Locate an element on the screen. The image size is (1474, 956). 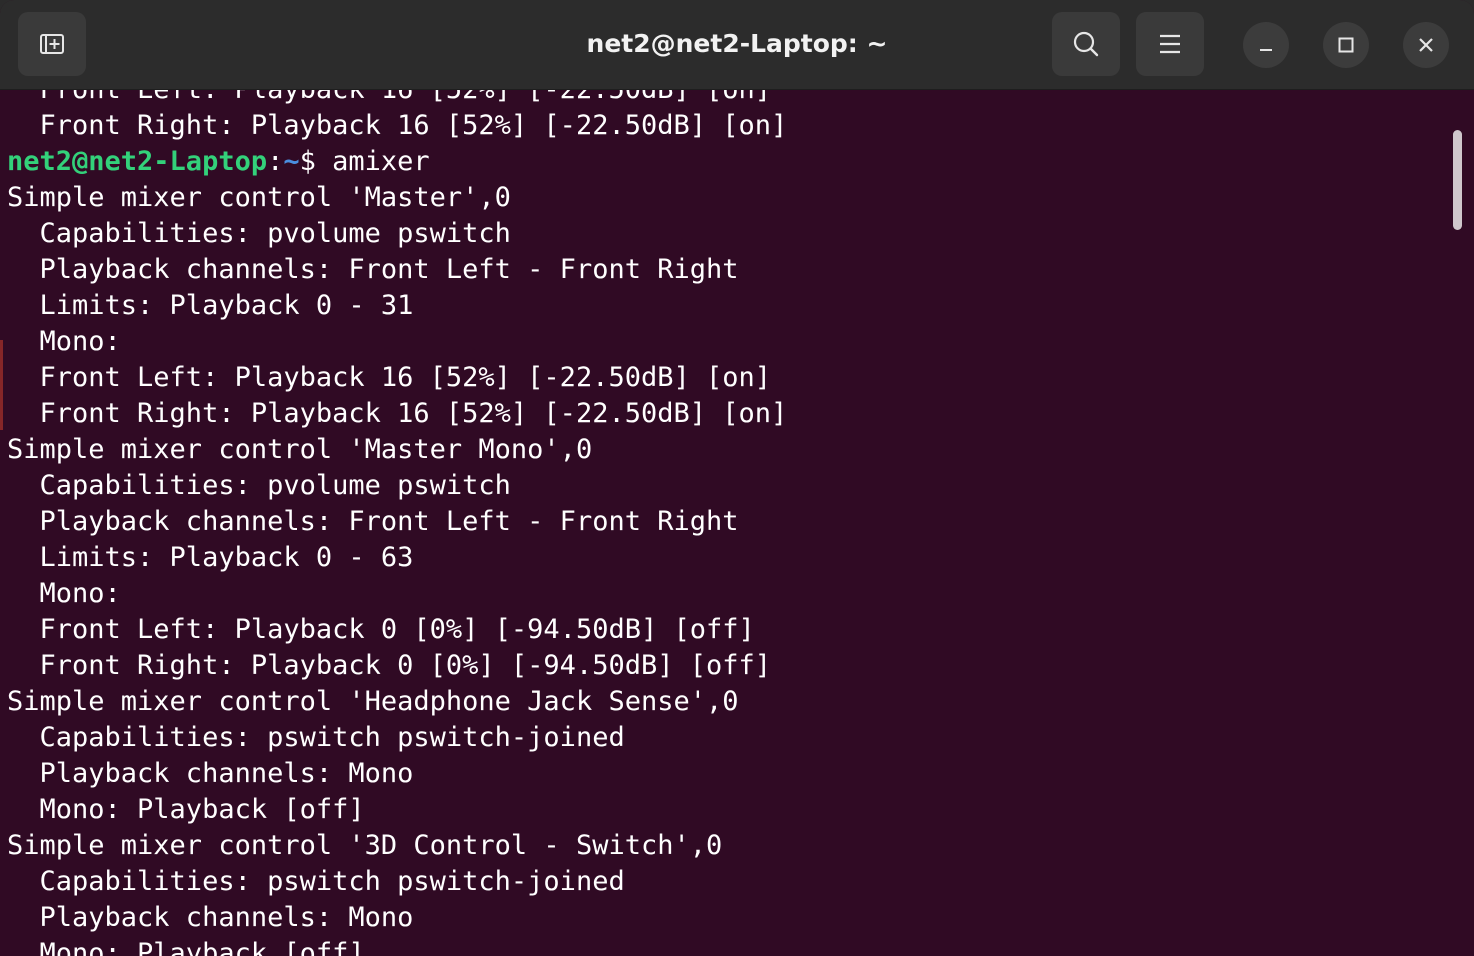
output-line: Simple mixer control 'Master',0 is located at coordinates (259, 197).